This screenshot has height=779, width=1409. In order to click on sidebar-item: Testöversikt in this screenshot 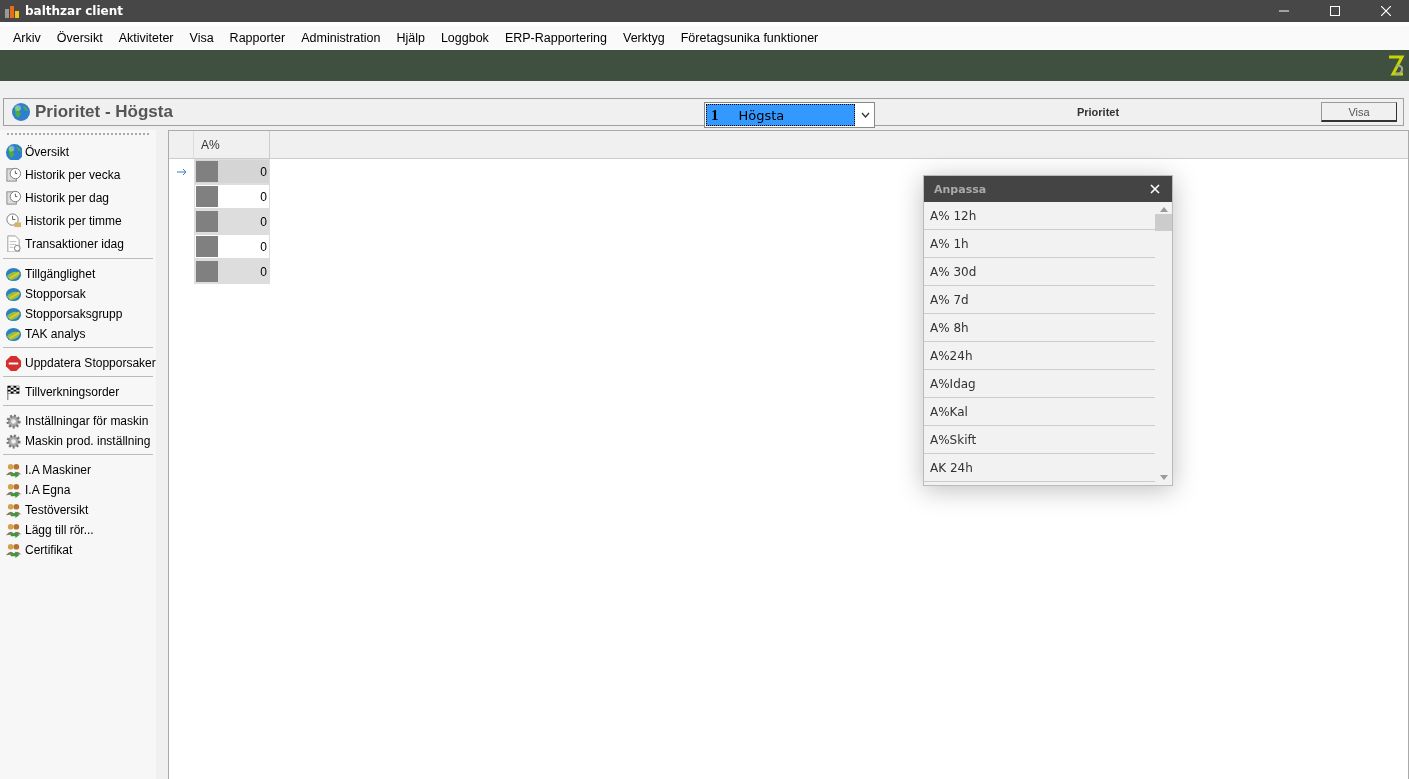, I will do `click(78, 510)`.